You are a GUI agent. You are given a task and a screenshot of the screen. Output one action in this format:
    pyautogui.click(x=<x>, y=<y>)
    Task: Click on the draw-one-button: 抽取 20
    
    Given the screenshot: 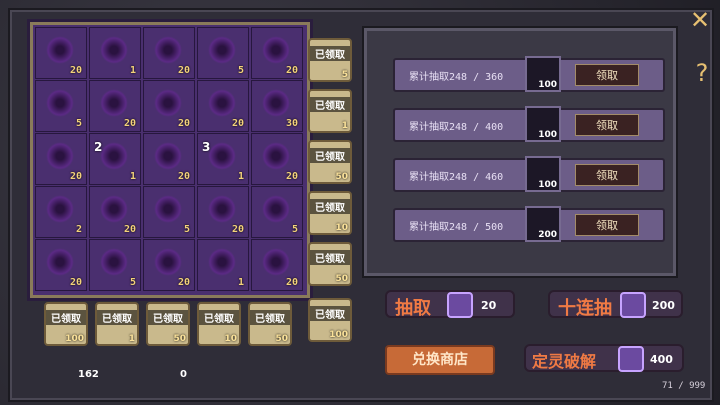 What is the action you would take?
    pyautogui.click(x=450, y=304)
    